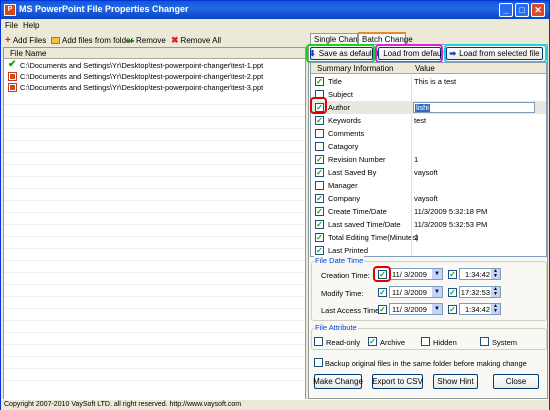  I want to click on row-value: 11/3/2009 5:32:18 PM, so click(450, 211).